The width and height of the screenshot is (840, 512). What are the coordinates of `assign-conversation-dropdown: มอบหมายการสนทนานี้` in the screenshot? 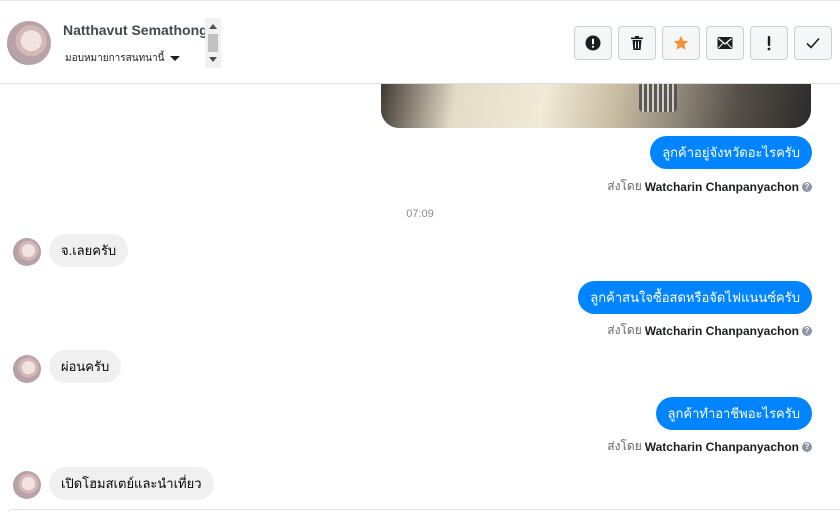 It's located at (123, 58).